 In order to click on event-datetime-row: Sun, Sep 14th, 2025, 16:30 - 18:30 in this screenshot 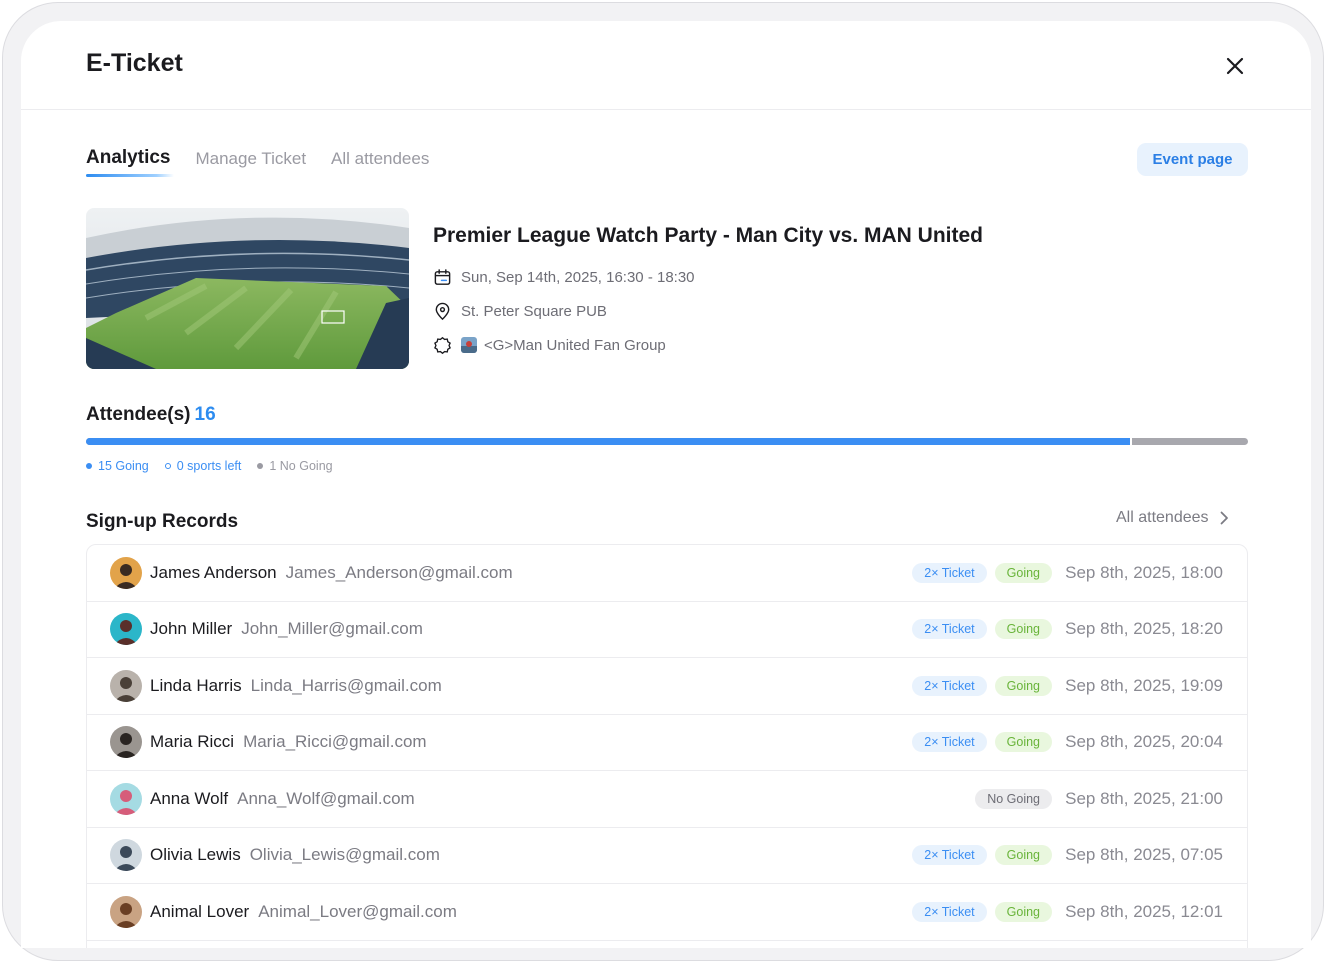, I will do `click(564, 277)`.